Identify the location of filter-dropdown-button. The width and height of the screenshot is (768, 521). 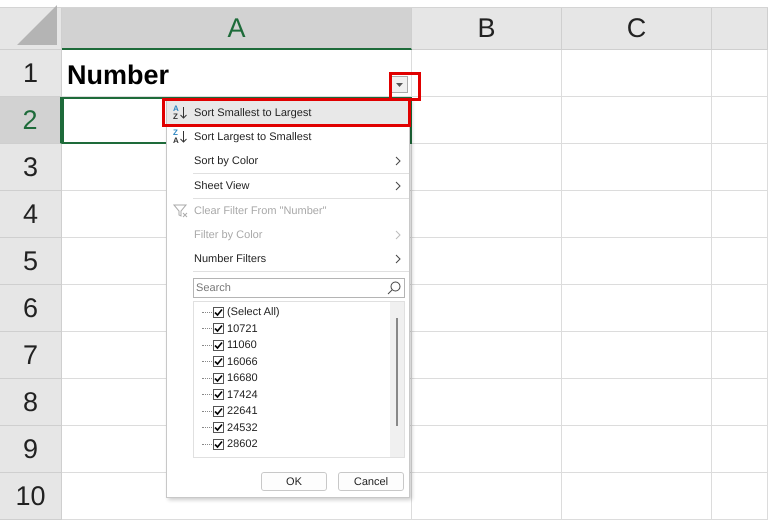
(399, 84).